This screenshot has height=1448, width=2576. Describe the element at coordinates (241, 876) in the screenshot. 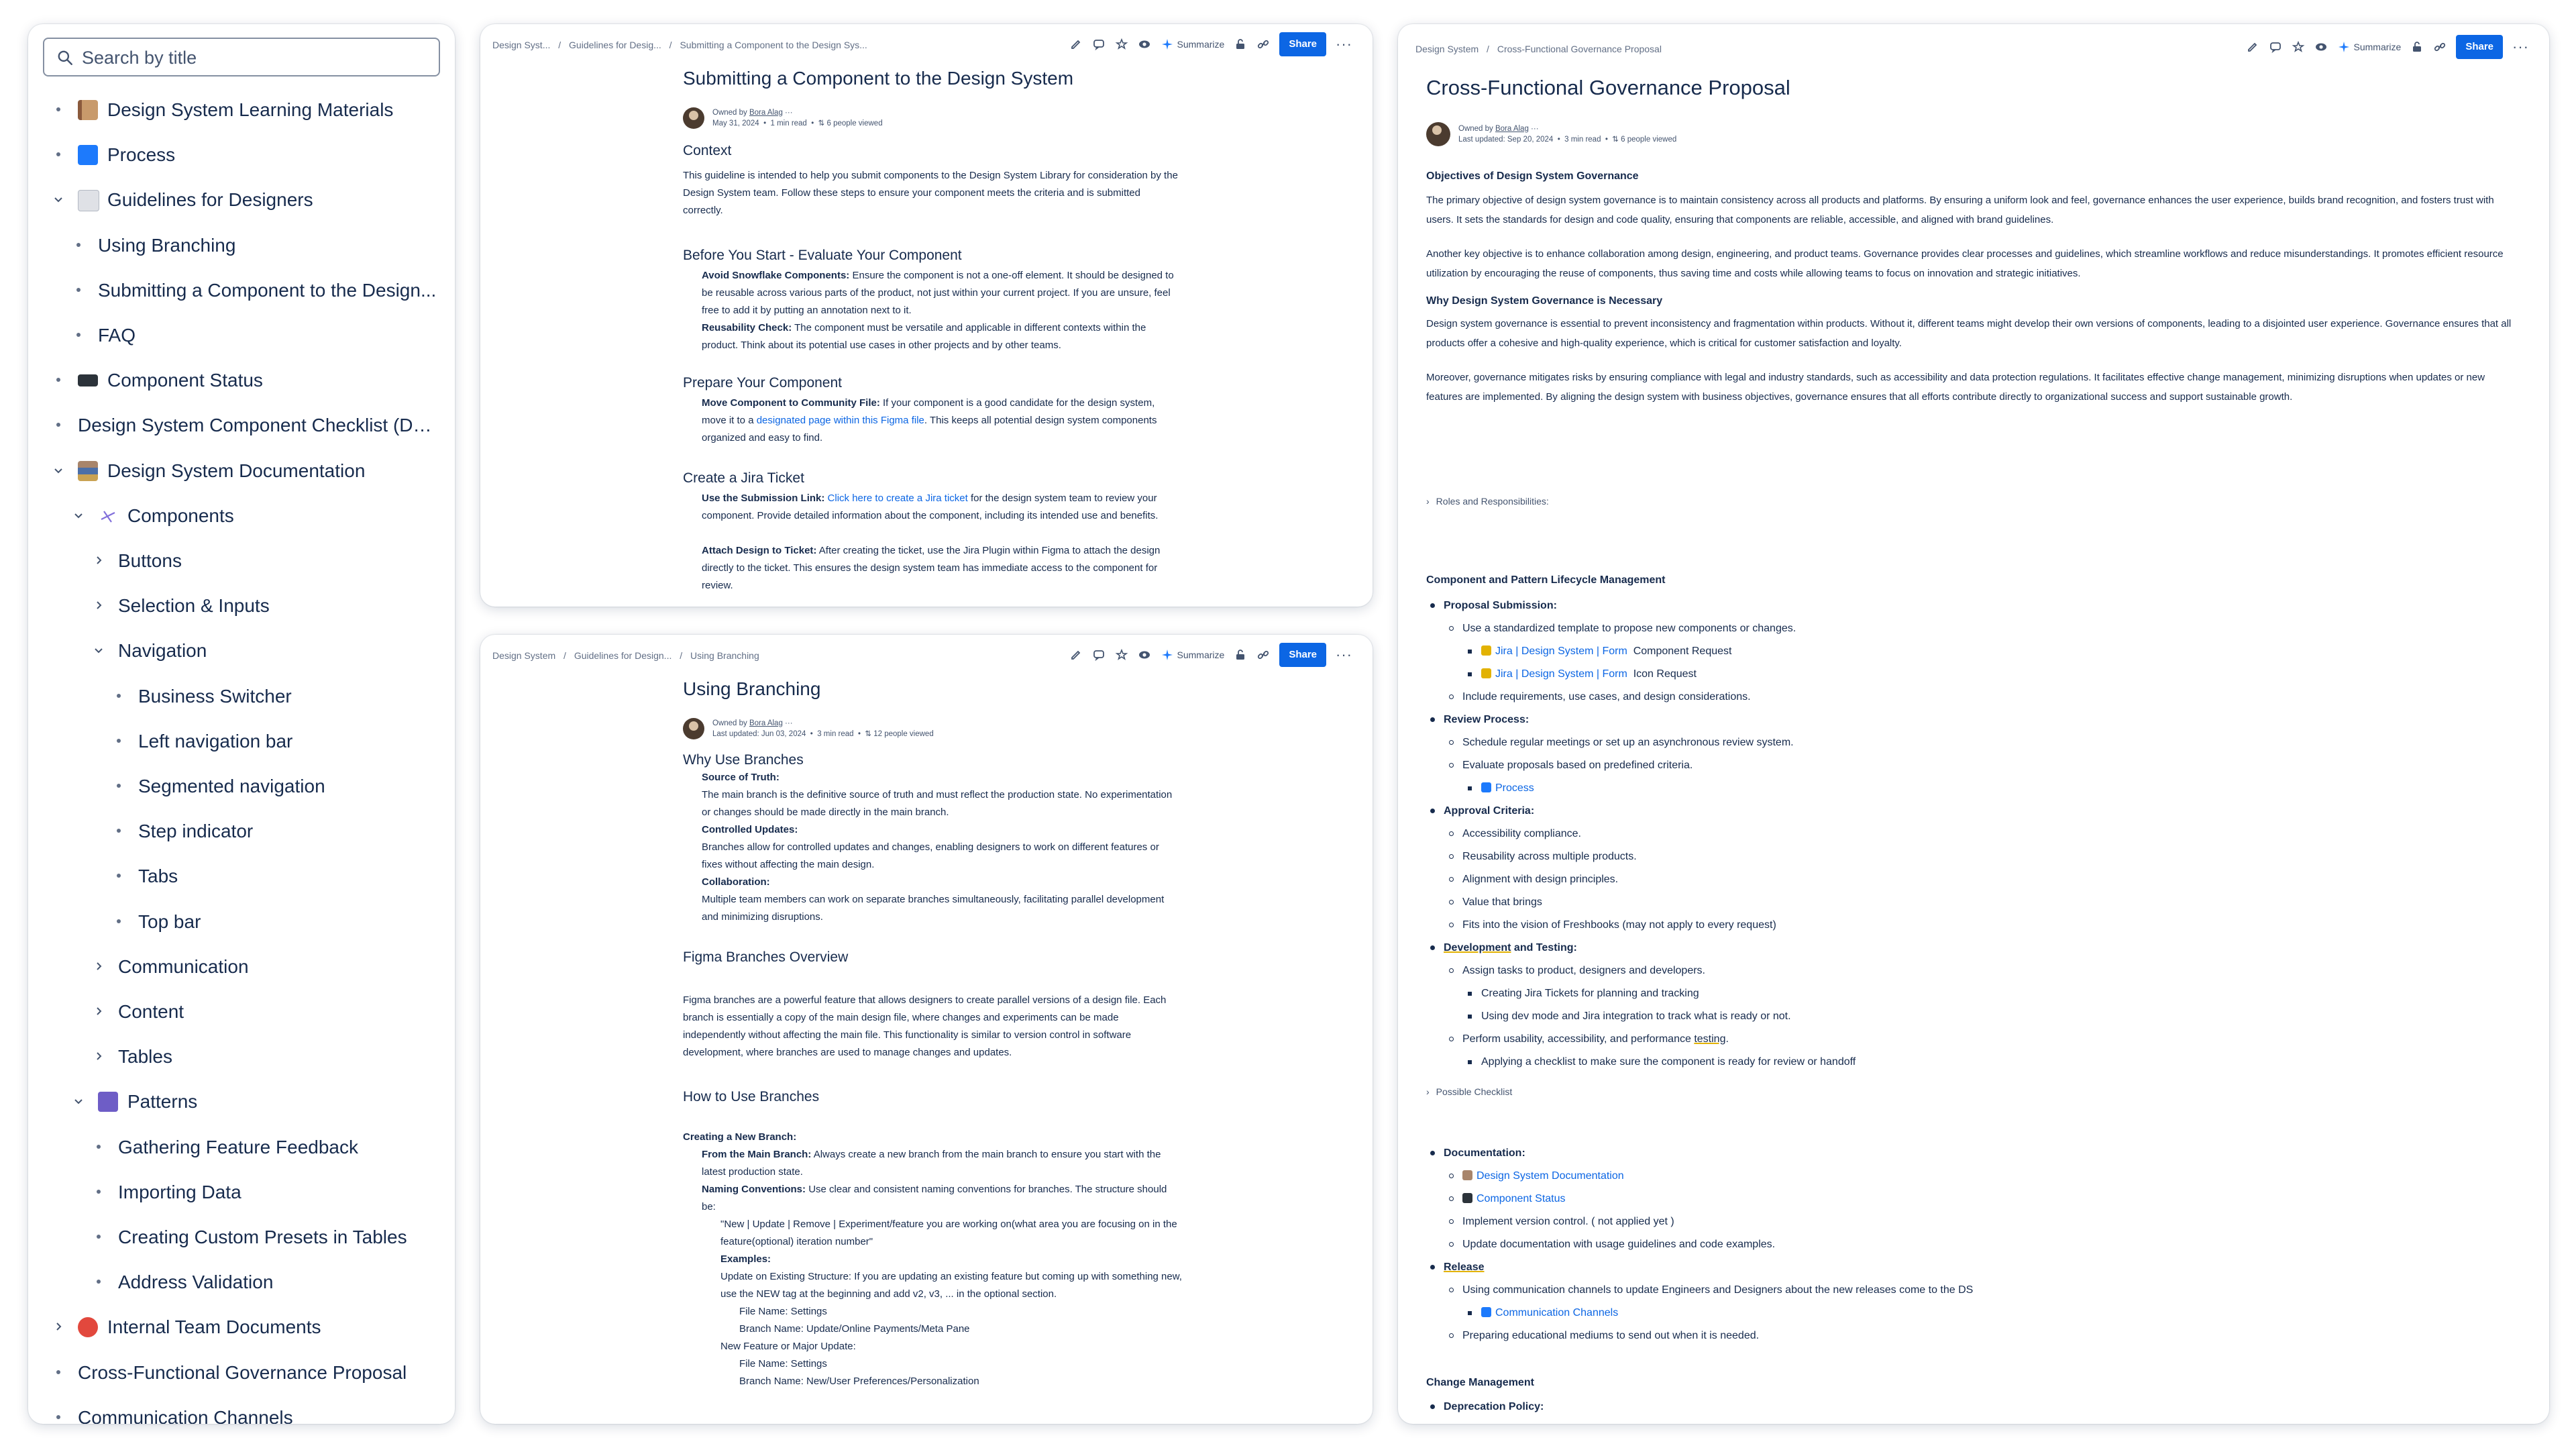

I see `tree-item: Tabs` at that location.